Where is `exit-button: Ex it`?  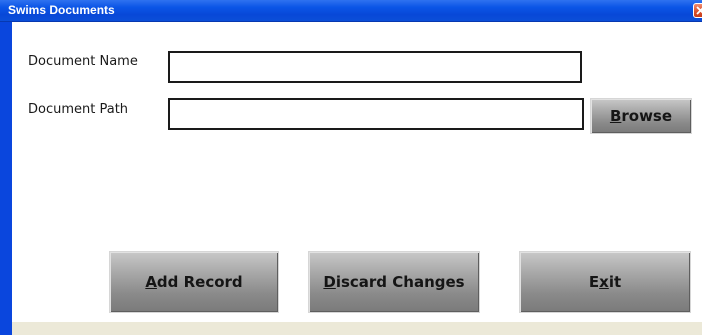
exit-button: Ex it is located at coordinates (605, 282).